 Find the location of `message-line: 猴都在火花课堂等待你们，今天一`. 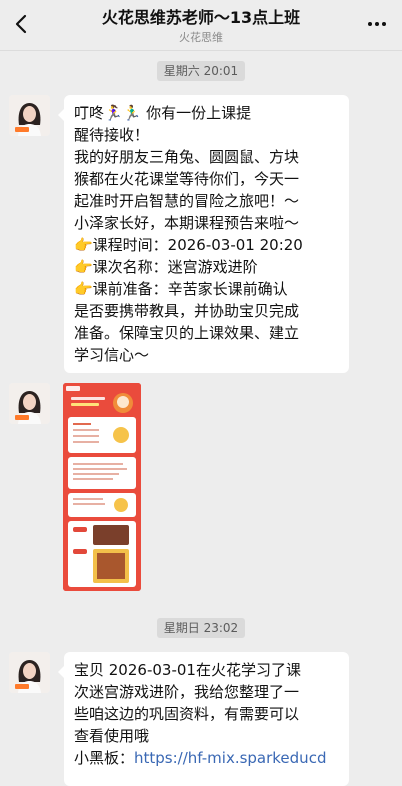

message-line: 猴都在火花课堂等待你们，今天一 is located at coordinates (187, 179).